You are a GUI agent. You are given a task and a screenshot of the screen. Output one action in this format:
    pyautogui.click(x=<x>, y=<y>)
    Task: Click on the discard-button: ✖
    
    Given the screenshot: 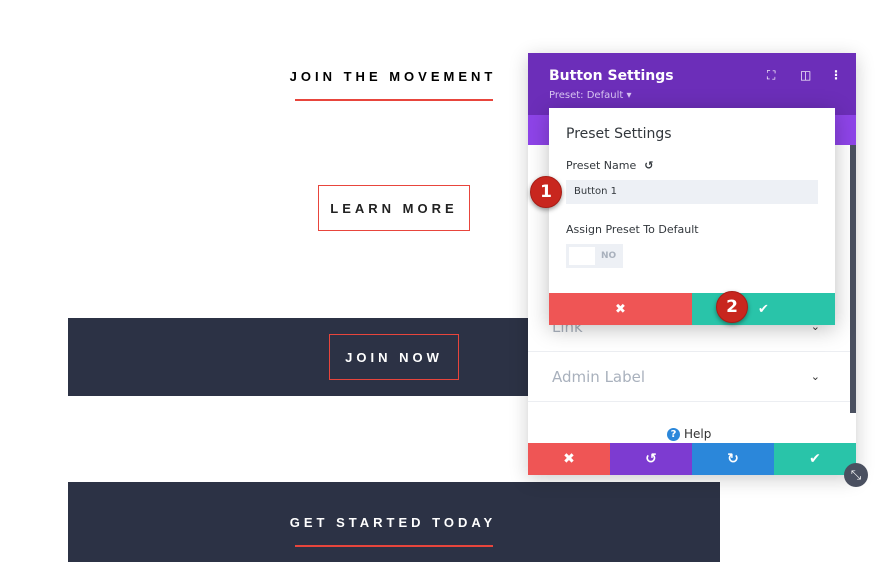 What is the action you would take?
    pyautogui.click(x=569, y=459)
    